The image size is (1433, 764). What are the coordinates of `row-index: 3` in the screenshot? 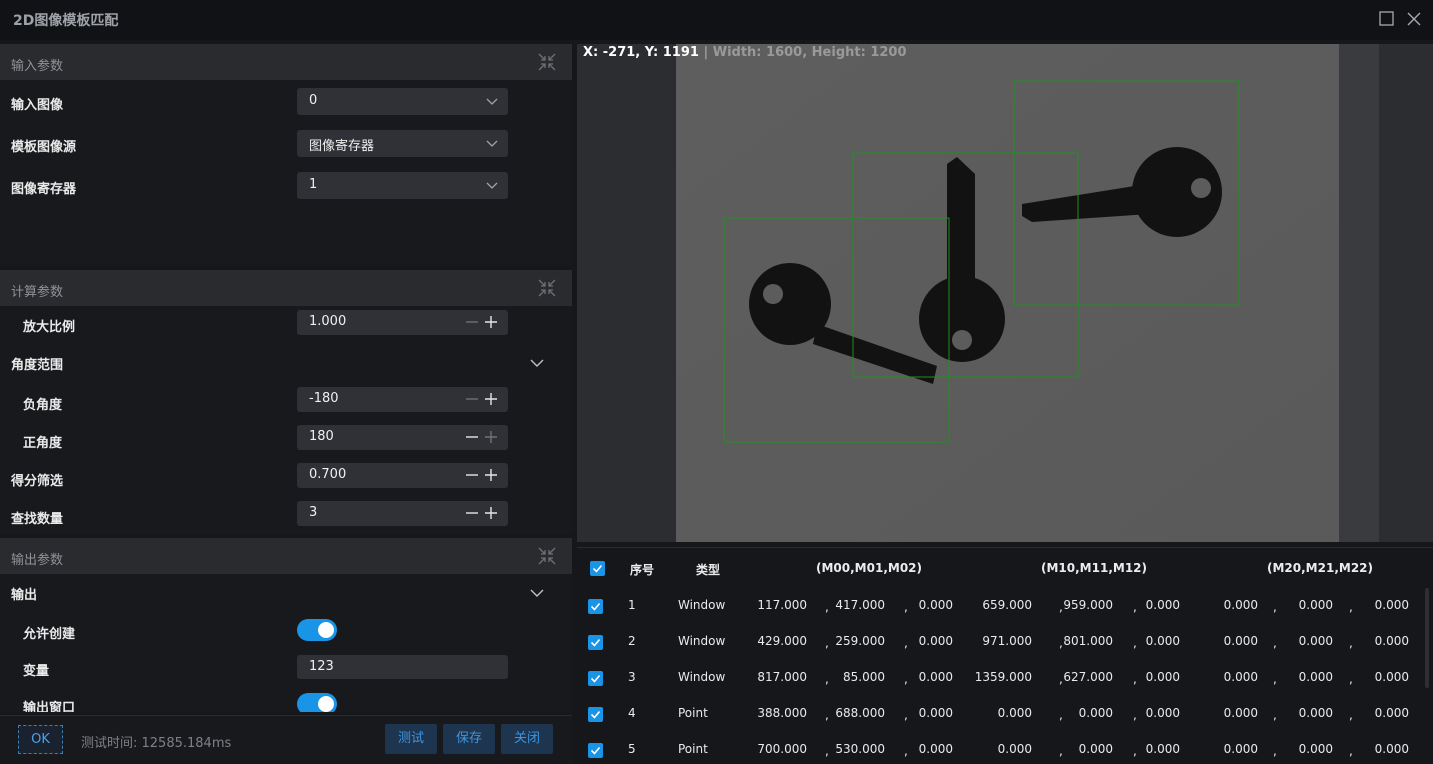 It's located at (632, 677).